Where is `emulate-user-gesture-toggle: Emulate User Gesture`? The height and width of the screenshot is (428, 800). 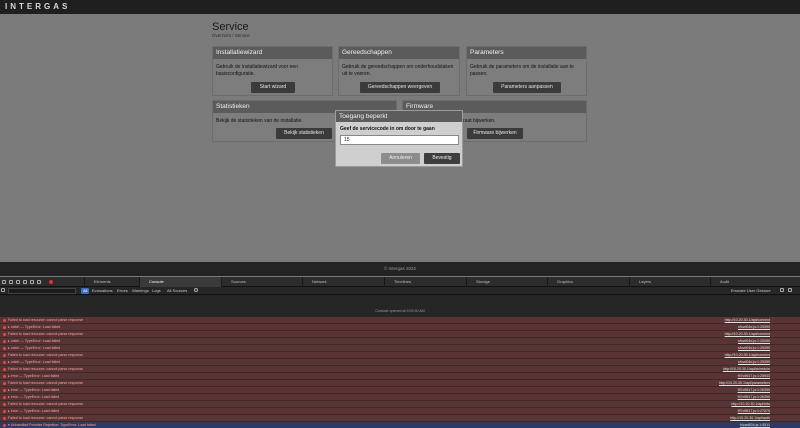 emulate-user-gesture-toggle: Emulate User Gesture is located at coordinates (751, 291).